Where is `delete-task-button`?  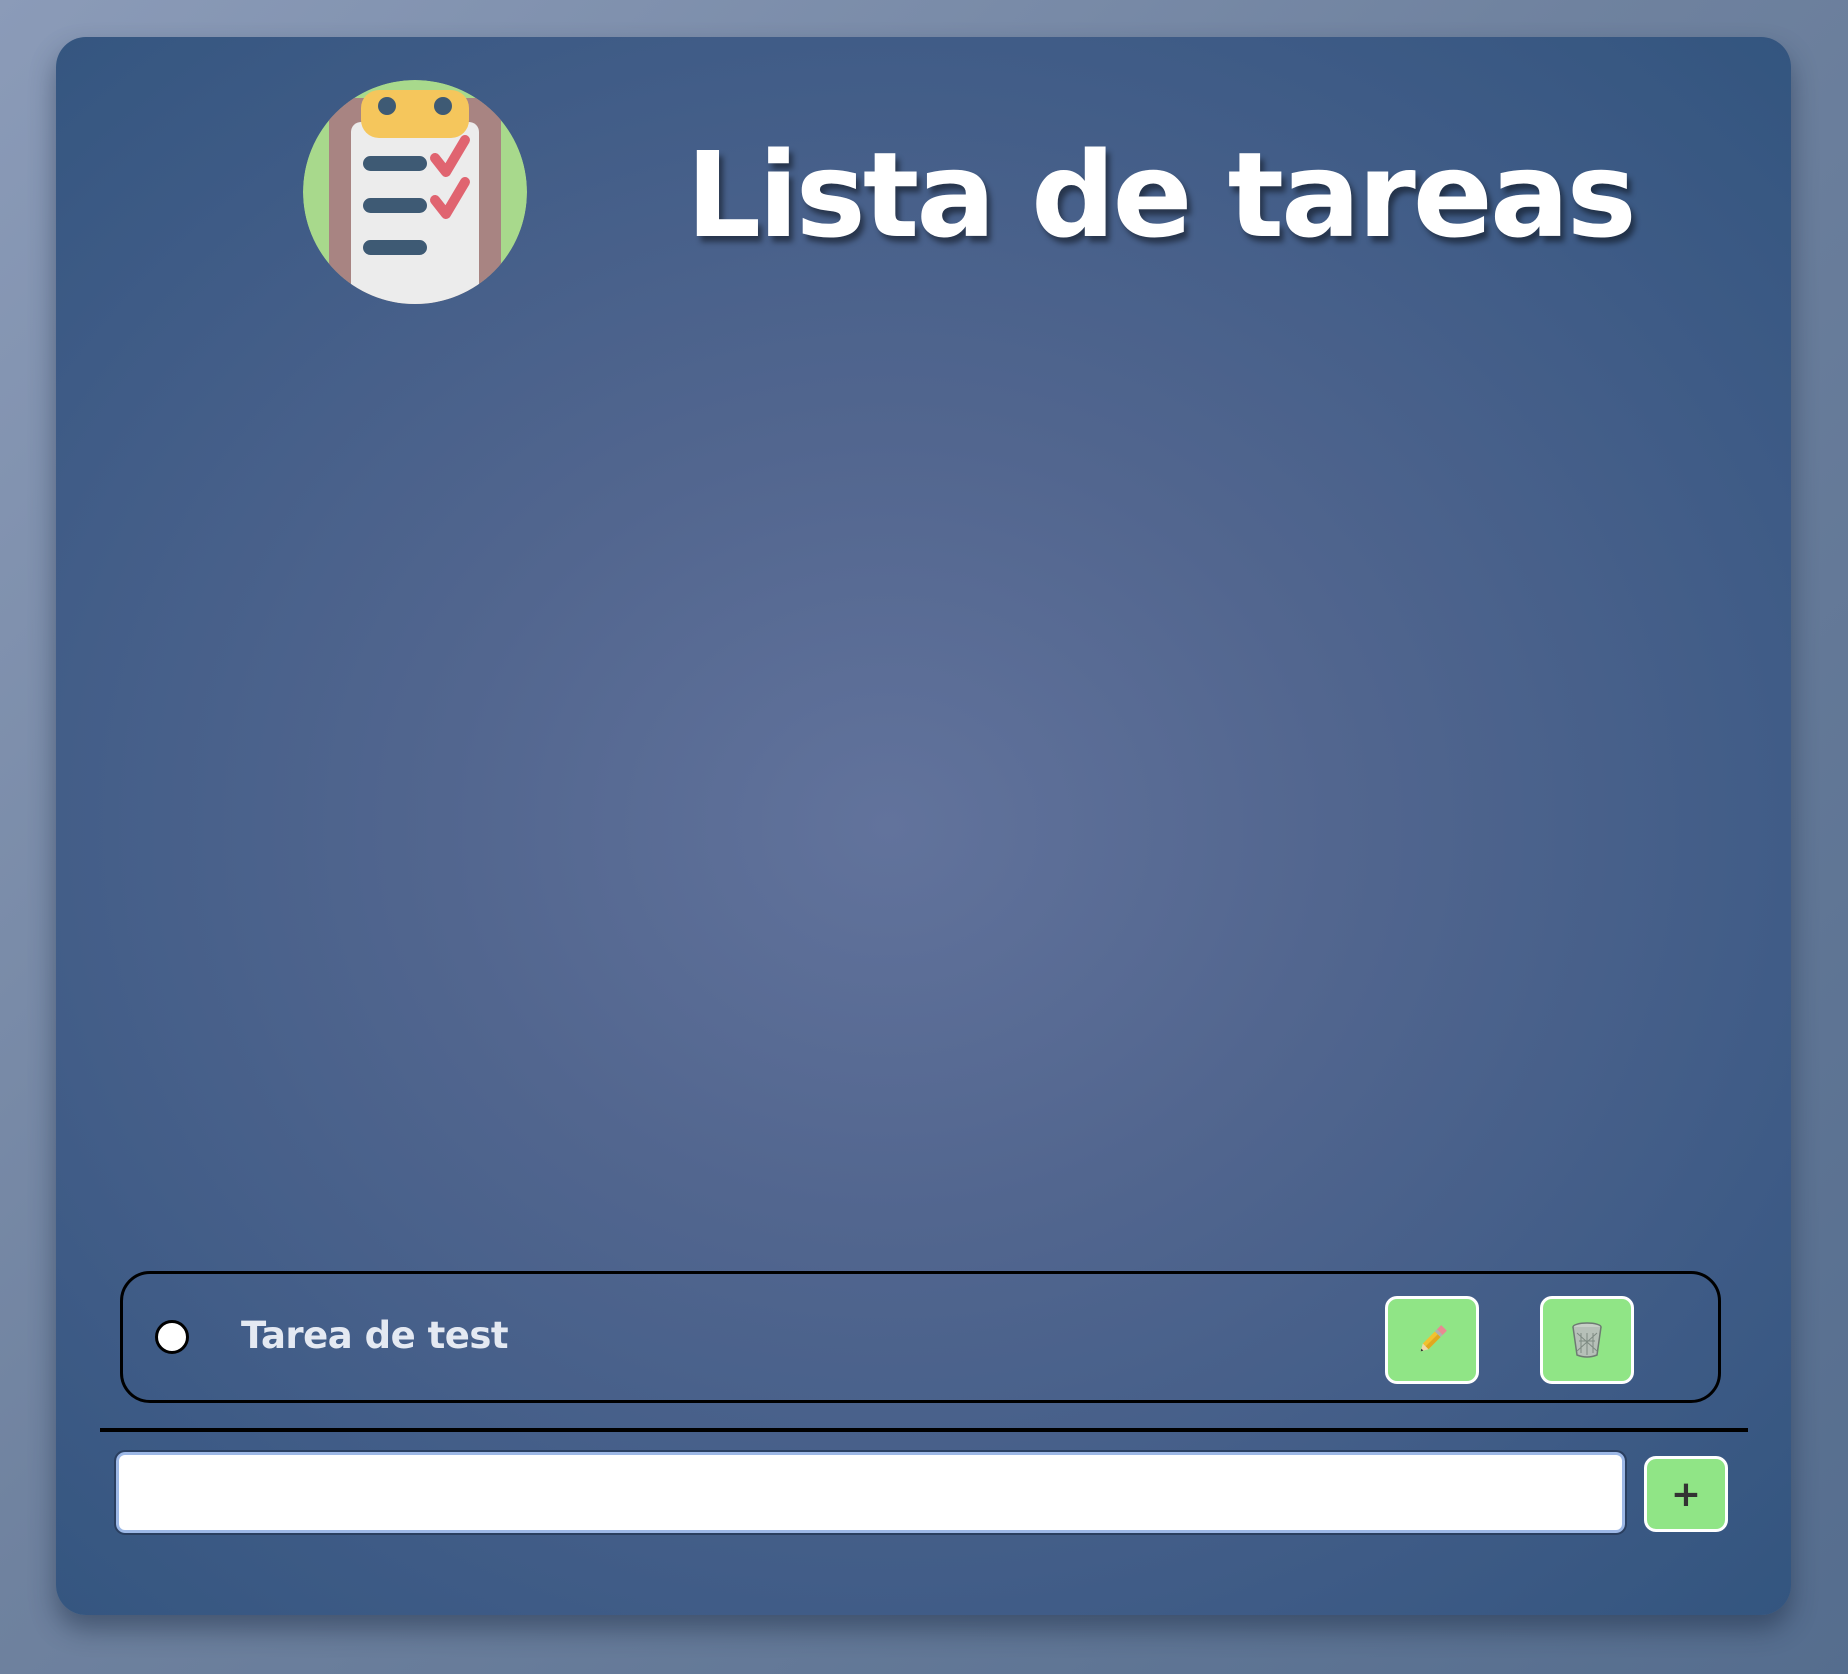 delete-task-button is located at coordinates (1587, 1340).